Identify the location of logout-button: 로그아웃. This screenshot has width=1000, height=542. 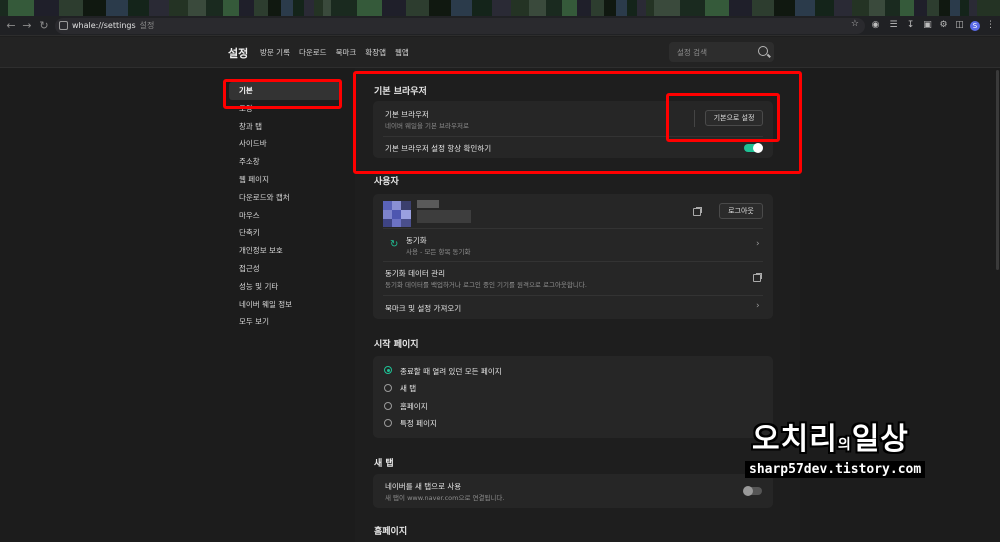
(741, 211).